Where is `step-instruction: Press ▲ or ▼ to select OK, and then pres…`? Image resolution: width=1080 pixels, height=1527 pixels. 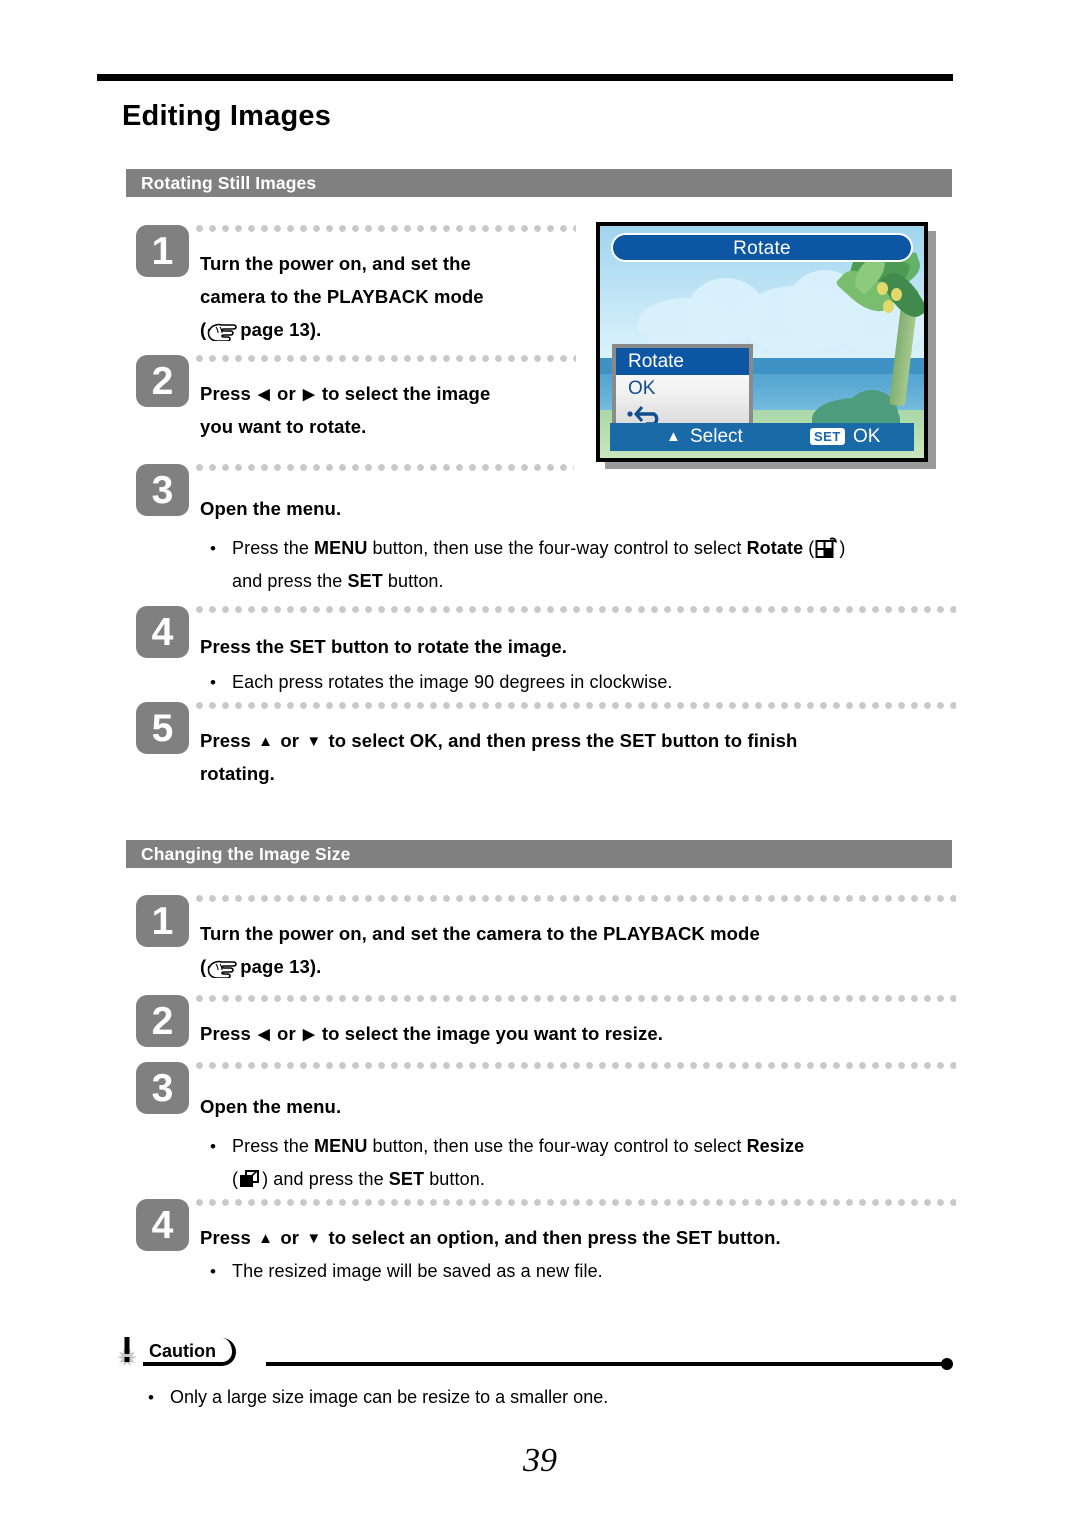
step-instruction: Press ▲ or ▼ to select OK, and then pres… is located at coordinates (580, 757).